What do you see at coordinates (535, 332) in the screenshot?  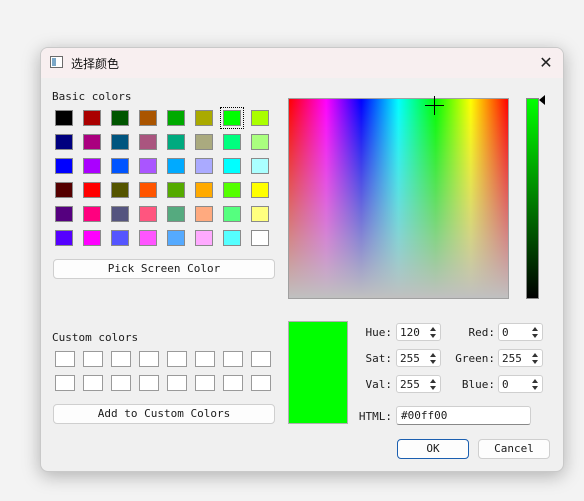 I see `red-spin-arrows-icon` at bounding box center [535, 332].